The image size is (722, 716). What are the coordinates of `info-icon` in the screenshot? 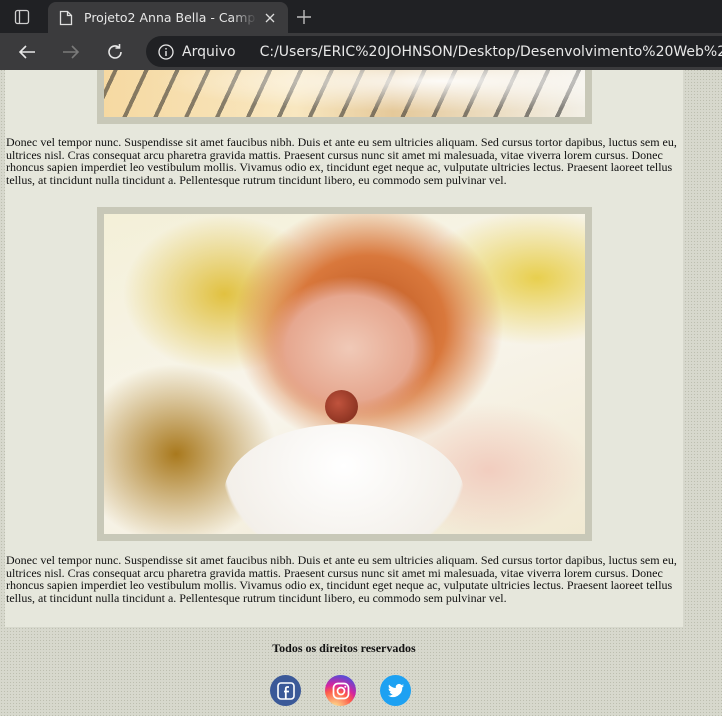 It's located at (166, 51).